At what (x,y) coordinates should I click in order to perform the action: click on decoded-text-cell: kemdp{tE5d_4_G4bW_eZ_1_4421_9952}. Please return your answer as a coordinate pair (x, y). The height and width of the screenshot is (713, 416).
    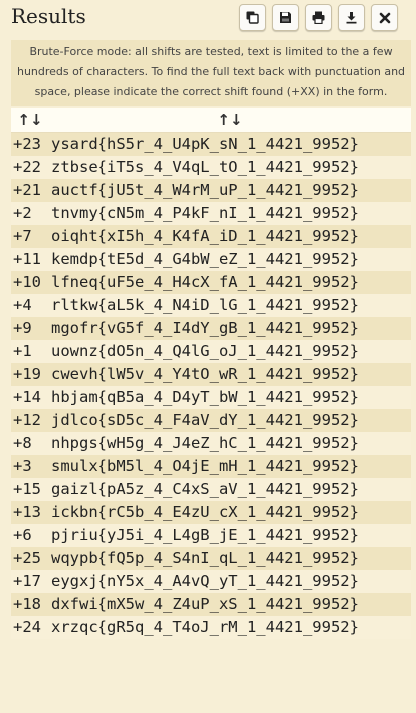
    Looking at the image, I should click on (230, 259).